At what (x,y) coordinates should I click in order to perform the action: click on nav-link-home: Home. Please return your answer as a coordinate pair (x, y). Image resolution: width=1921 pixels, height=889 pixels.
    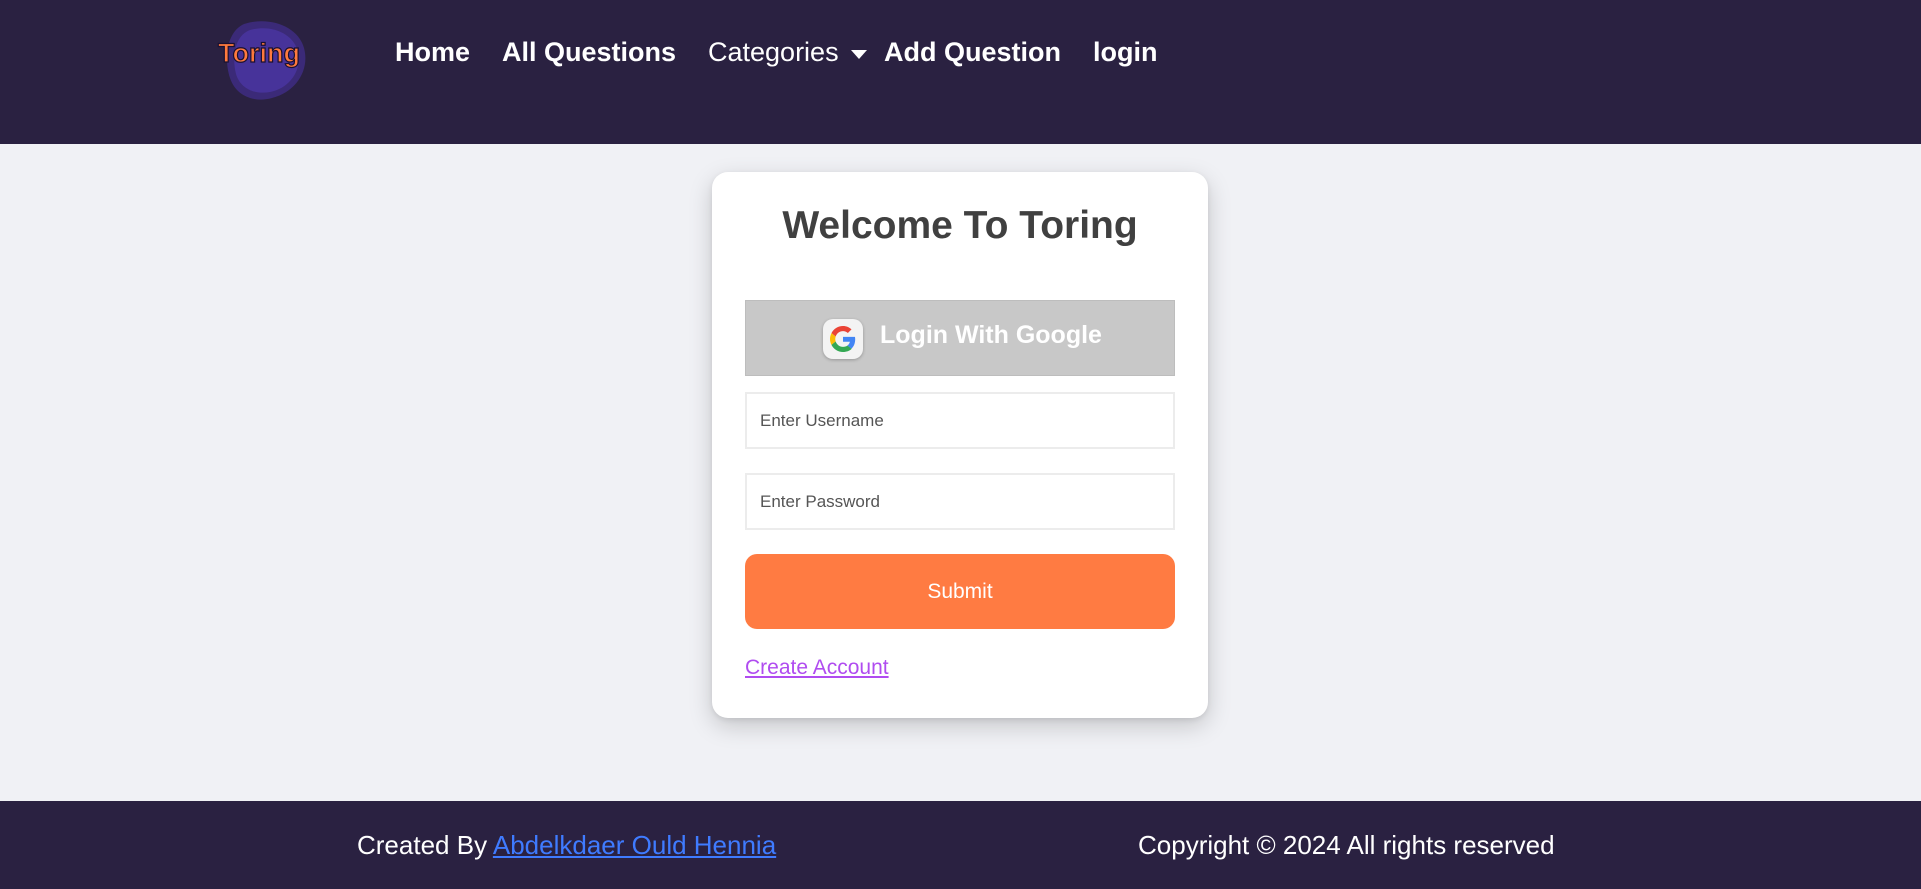
    Looking at the image, I should click on (432, 52).